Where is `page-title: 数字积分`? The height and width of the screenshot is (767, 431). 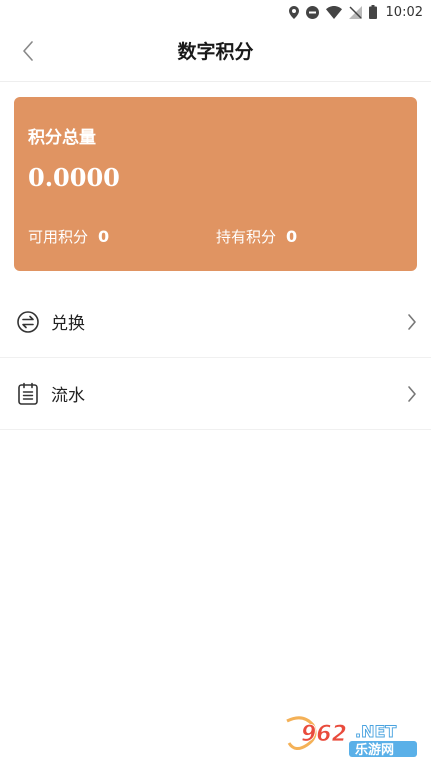
page-title: 数字积分 is located at coordinates (215, 52).